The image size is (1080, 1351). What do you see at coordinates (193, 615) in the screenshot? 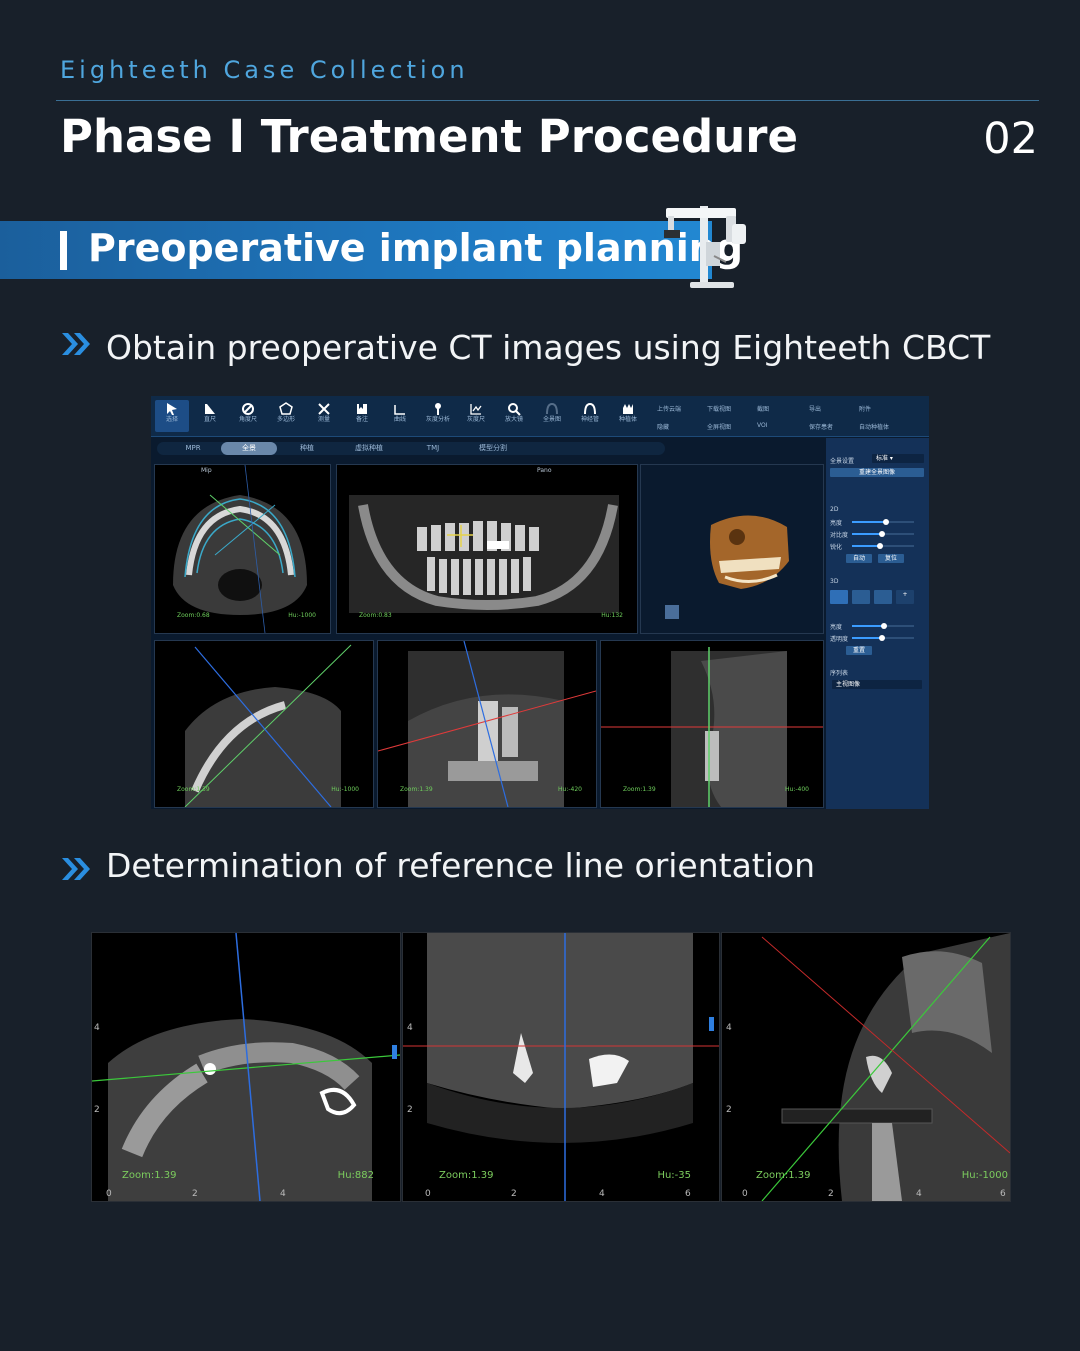
I see `zoom-readout: Zoom:0.68` at bounding box center [193, 615].